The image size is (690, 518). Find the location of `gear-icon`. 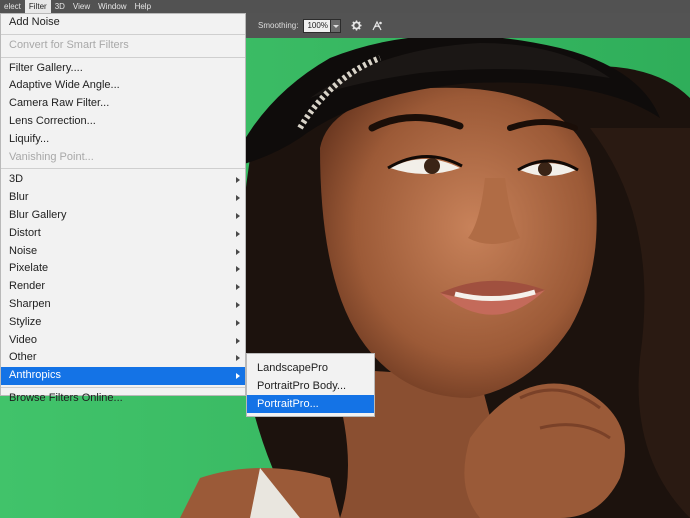

gear-icon is located at coordinates (356, 26).